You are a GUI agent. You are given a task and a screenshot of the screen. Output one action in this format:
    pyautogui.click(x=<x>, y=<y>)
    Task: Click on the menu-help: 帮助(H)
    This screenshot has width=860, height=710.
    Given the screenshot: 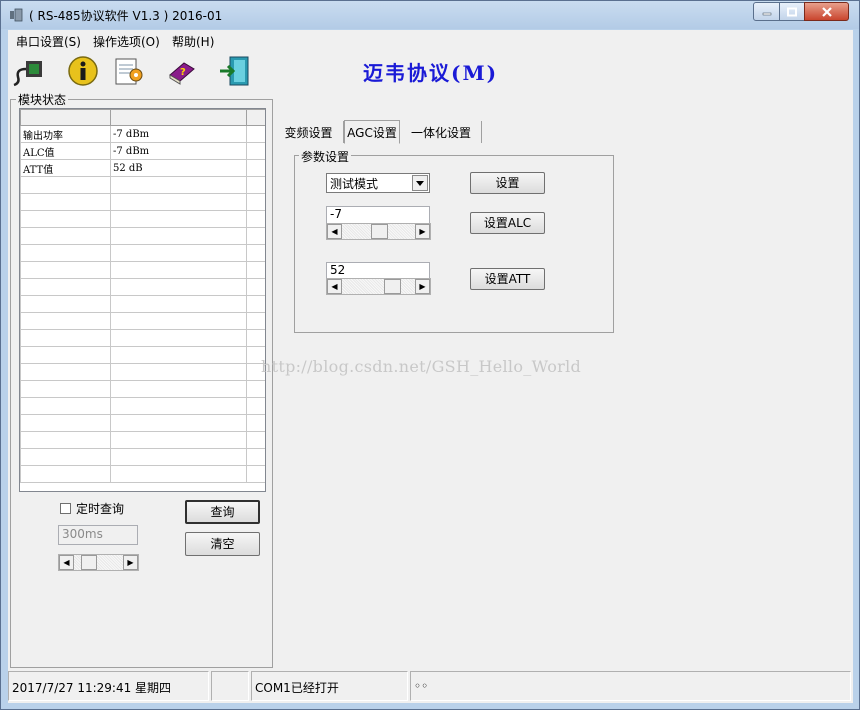 What is the action you would take?
    pyautogui.click(x=193, y=41)
    